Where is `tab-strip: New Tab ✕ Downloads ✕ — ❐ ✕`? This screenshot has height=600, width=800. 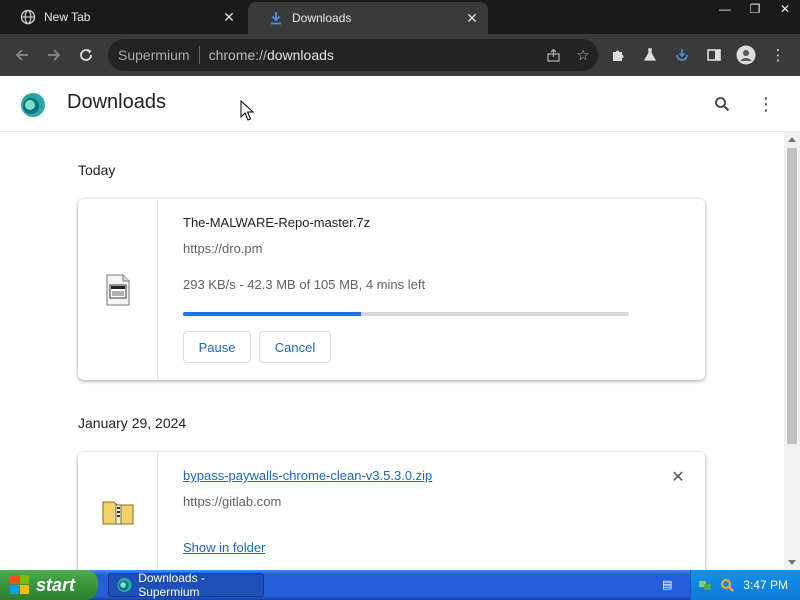
tab-strip: New Tab ✕ Downloads ✕ — ❐ ✕ is located at coordinates (400, 17).